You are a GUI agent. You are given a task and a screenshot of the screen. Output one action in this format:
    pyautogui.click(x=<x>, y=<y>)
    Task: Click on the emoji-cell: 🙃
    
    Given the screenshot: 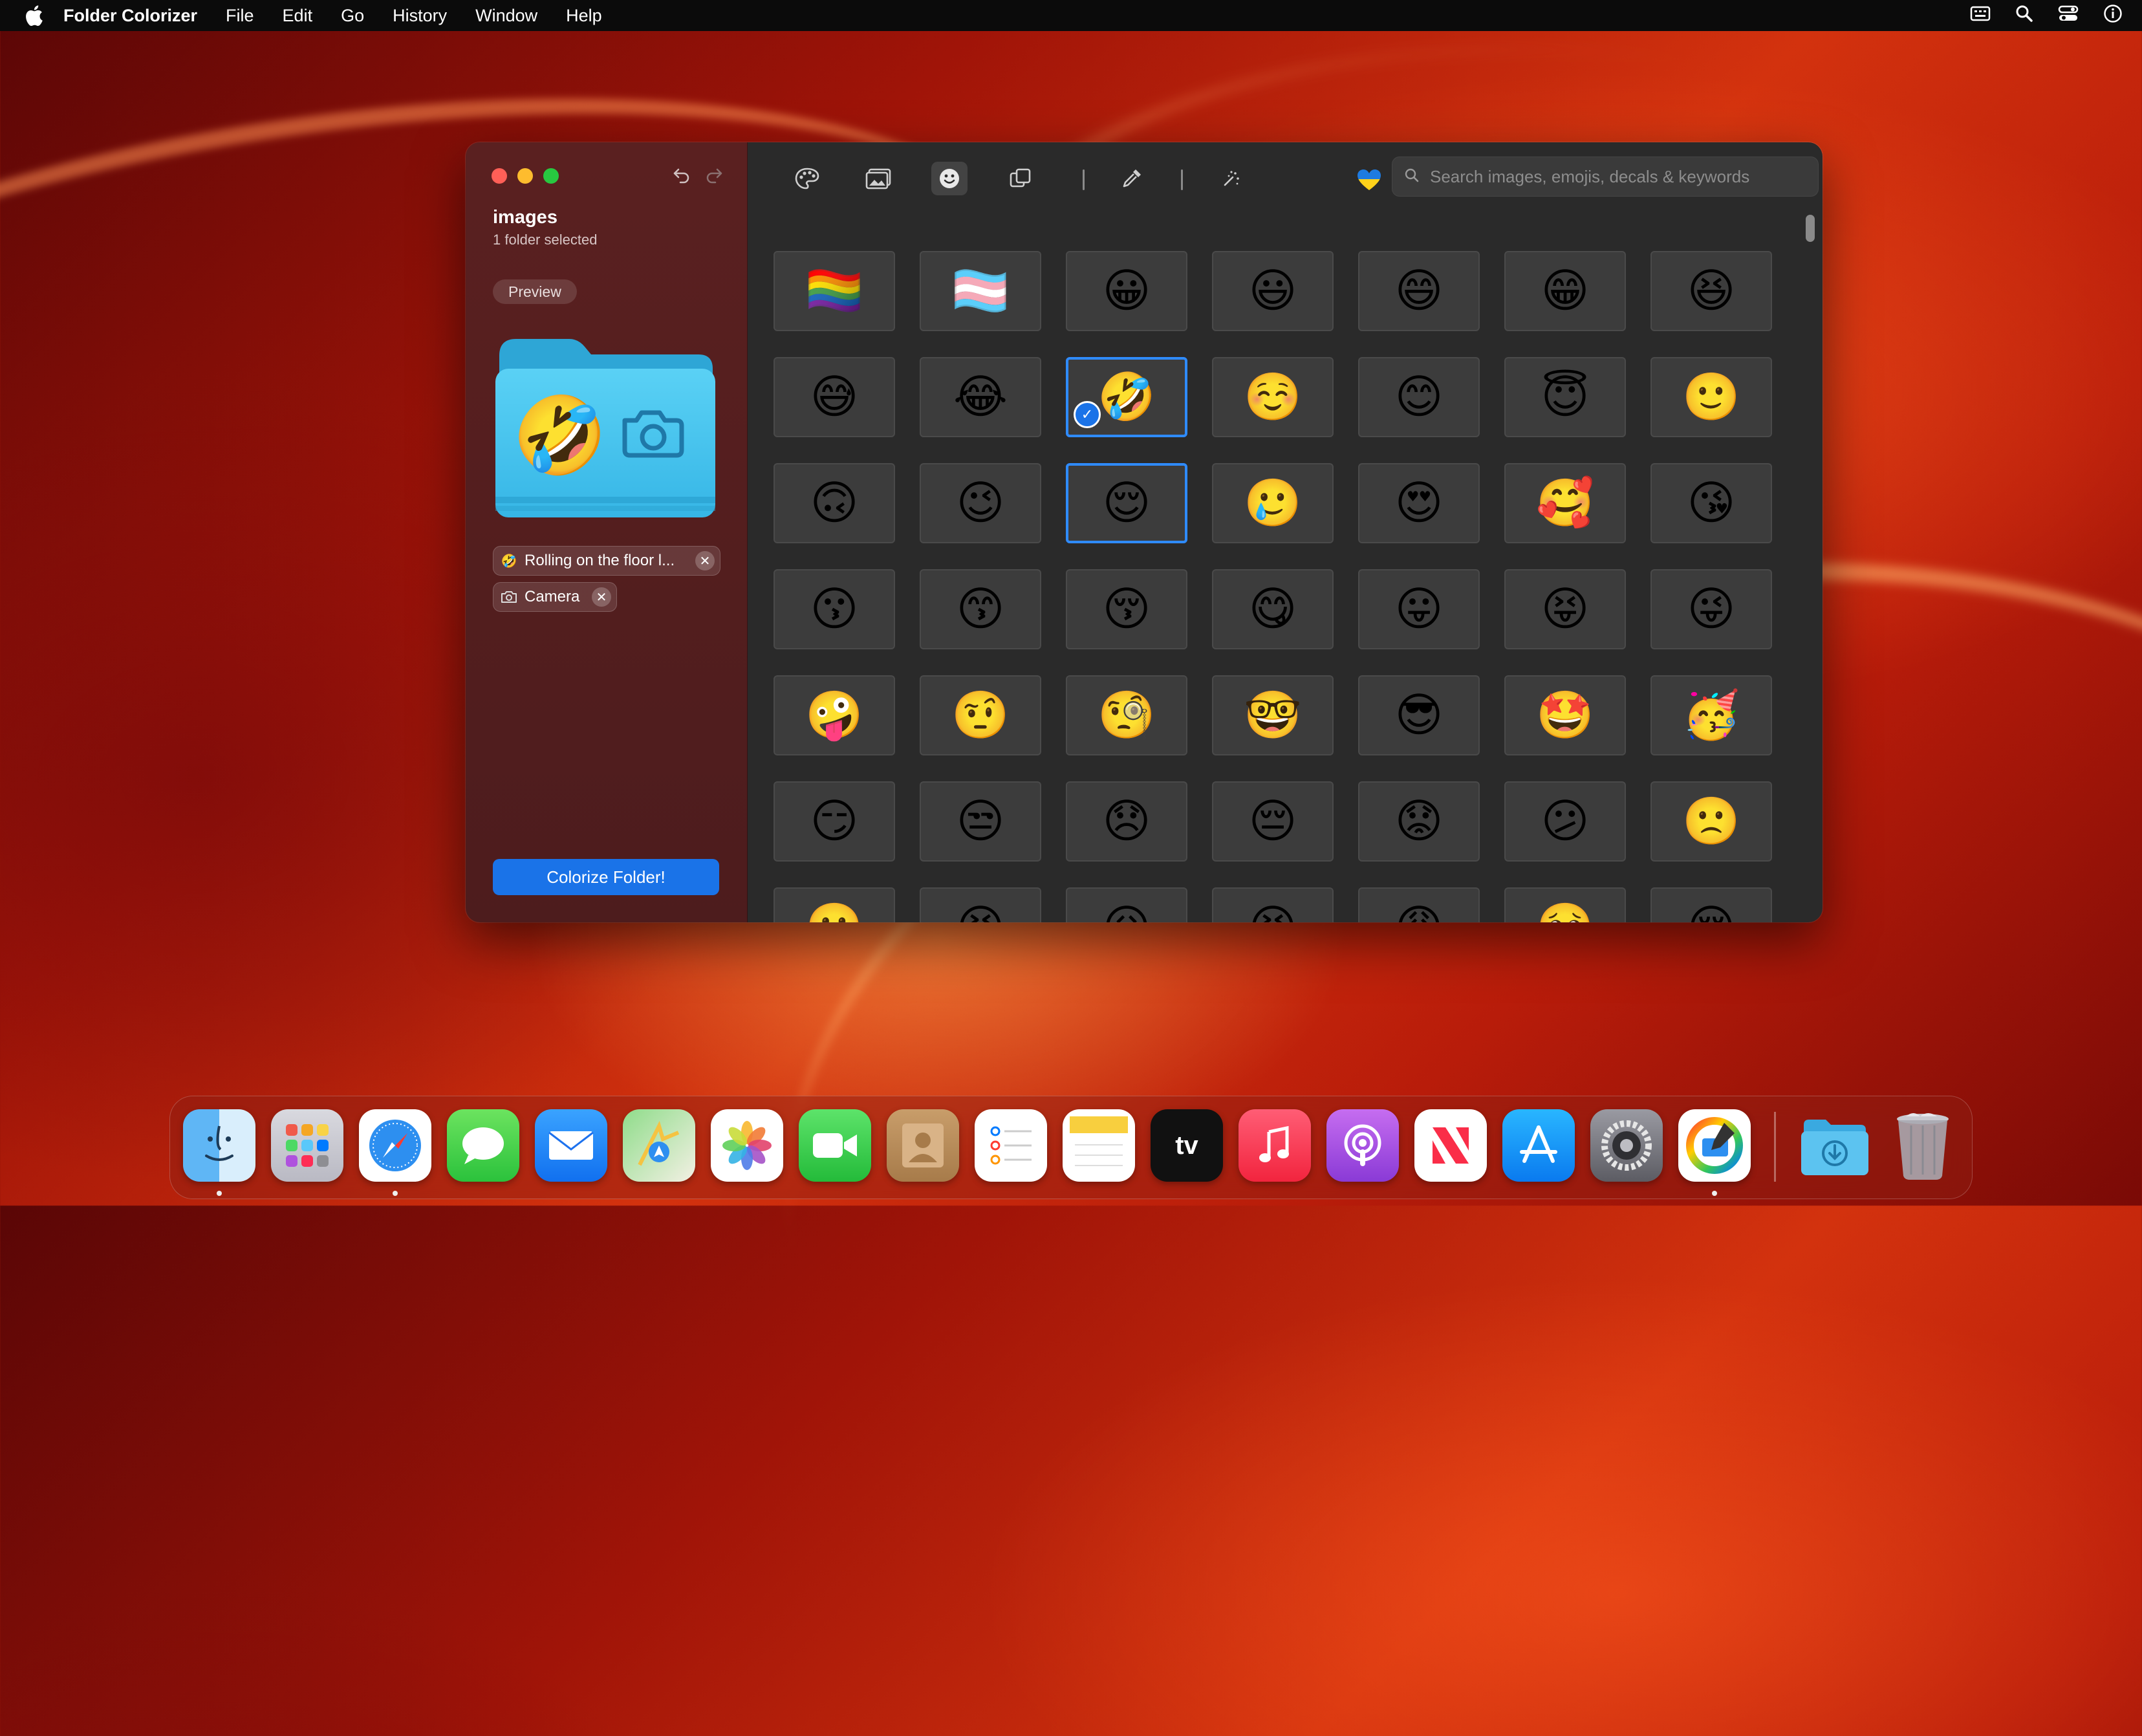 What is the action you would take?
    pyautogui.click(x=834, y=503)
    